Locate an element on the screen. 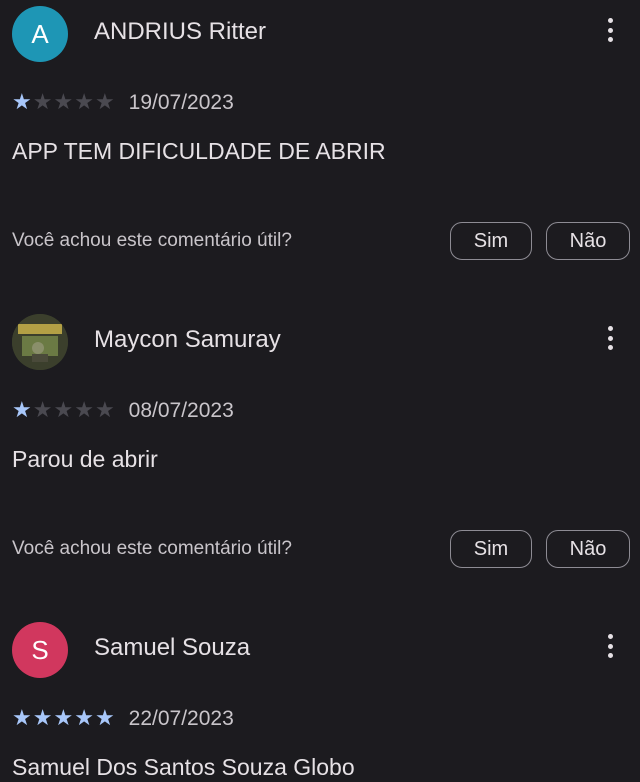  review-date: 19/07/2023 is located at coordinates (181, 102).